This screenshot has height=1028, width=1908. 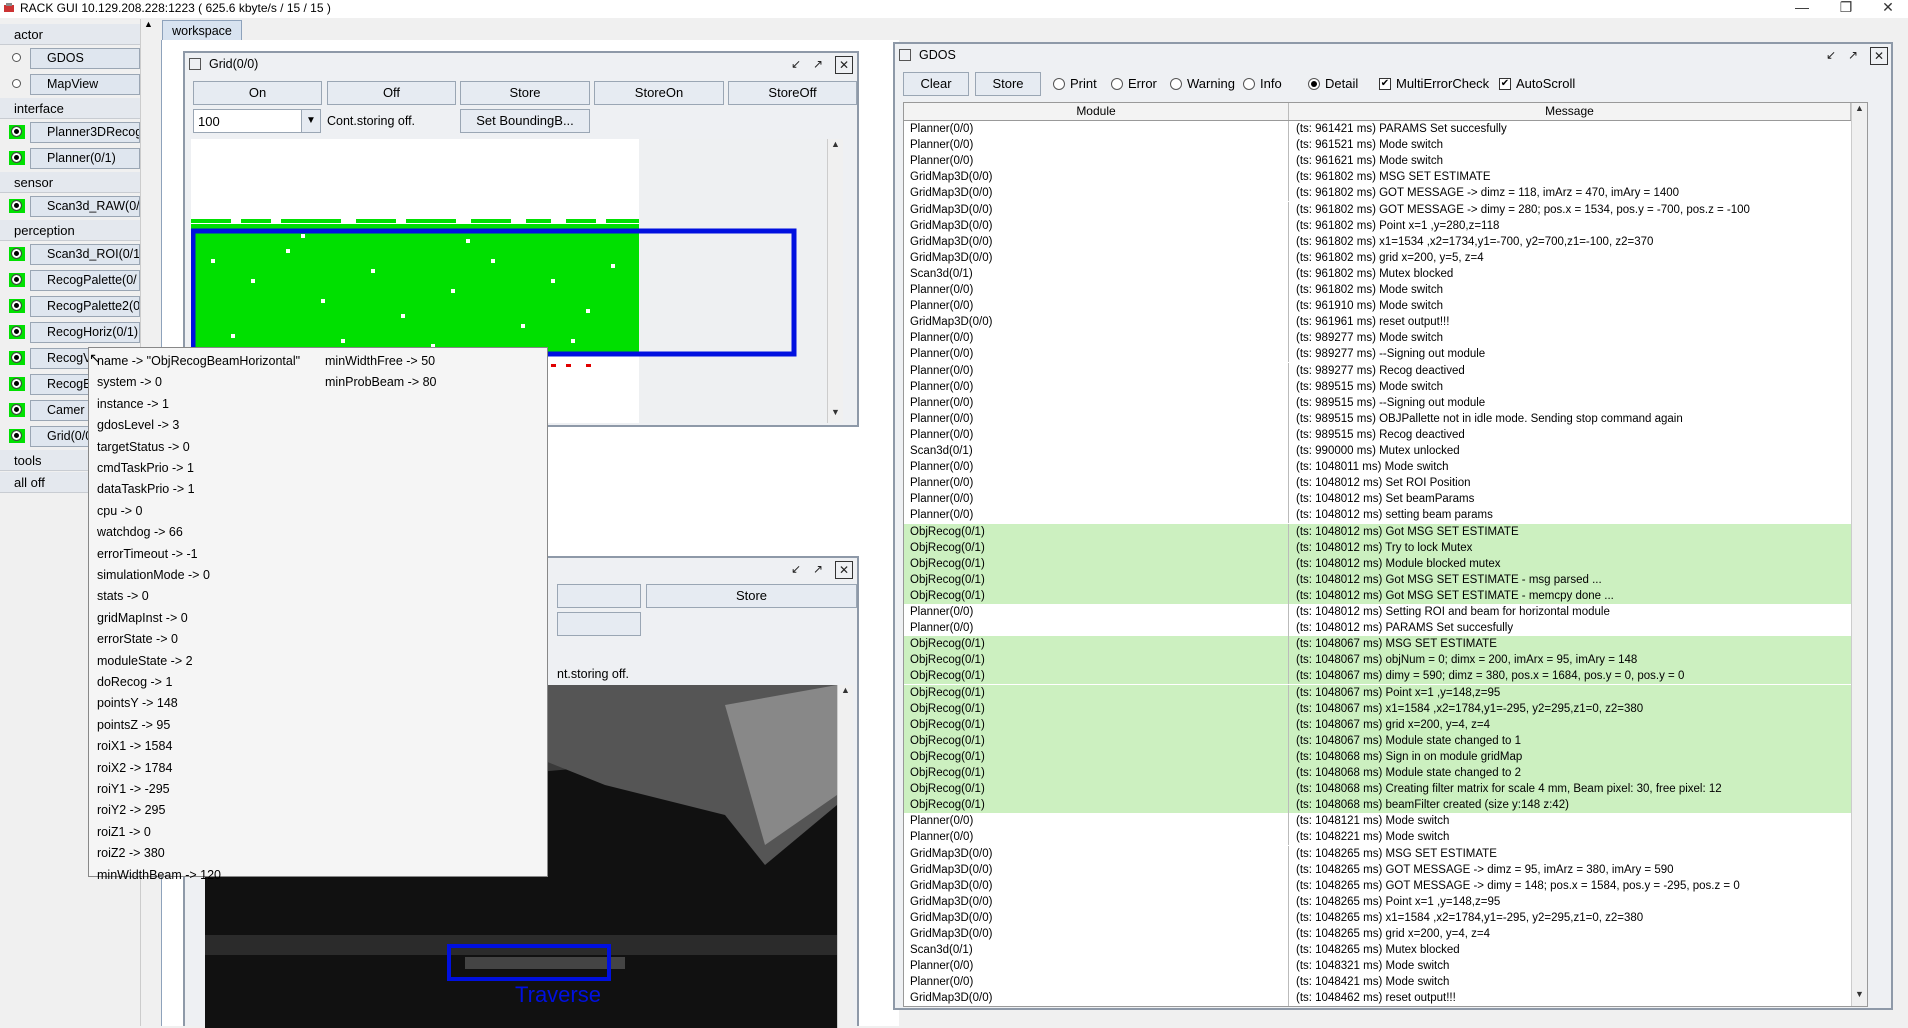 What do you see at coordinates (1385, 467) in the screenshot?
I see `log-row: Planner(0/0) (ts: 1048011 ms) Mode switch` at bounding box center [1385, 467].